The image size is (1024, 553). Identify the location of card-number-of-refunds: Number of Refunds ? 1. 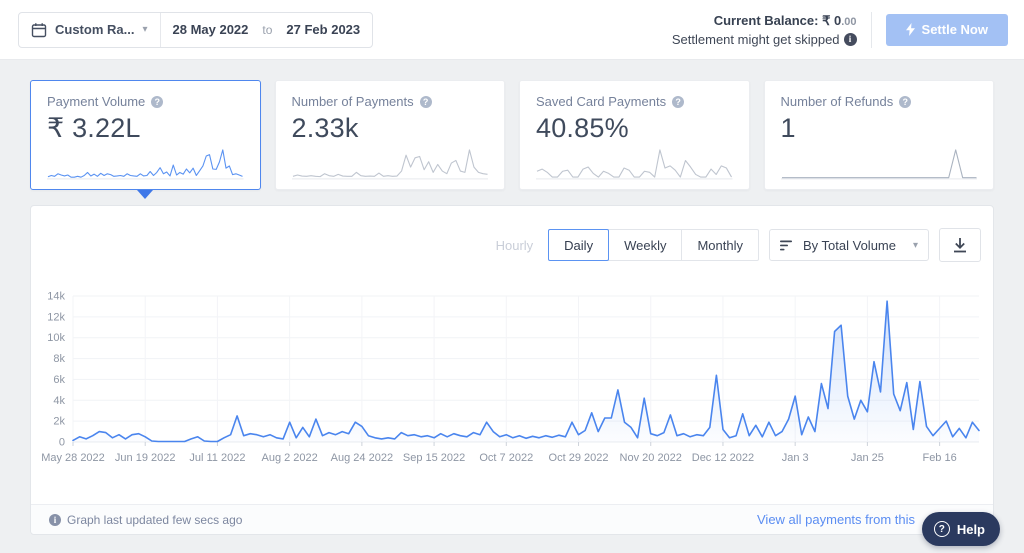
(878, 135).